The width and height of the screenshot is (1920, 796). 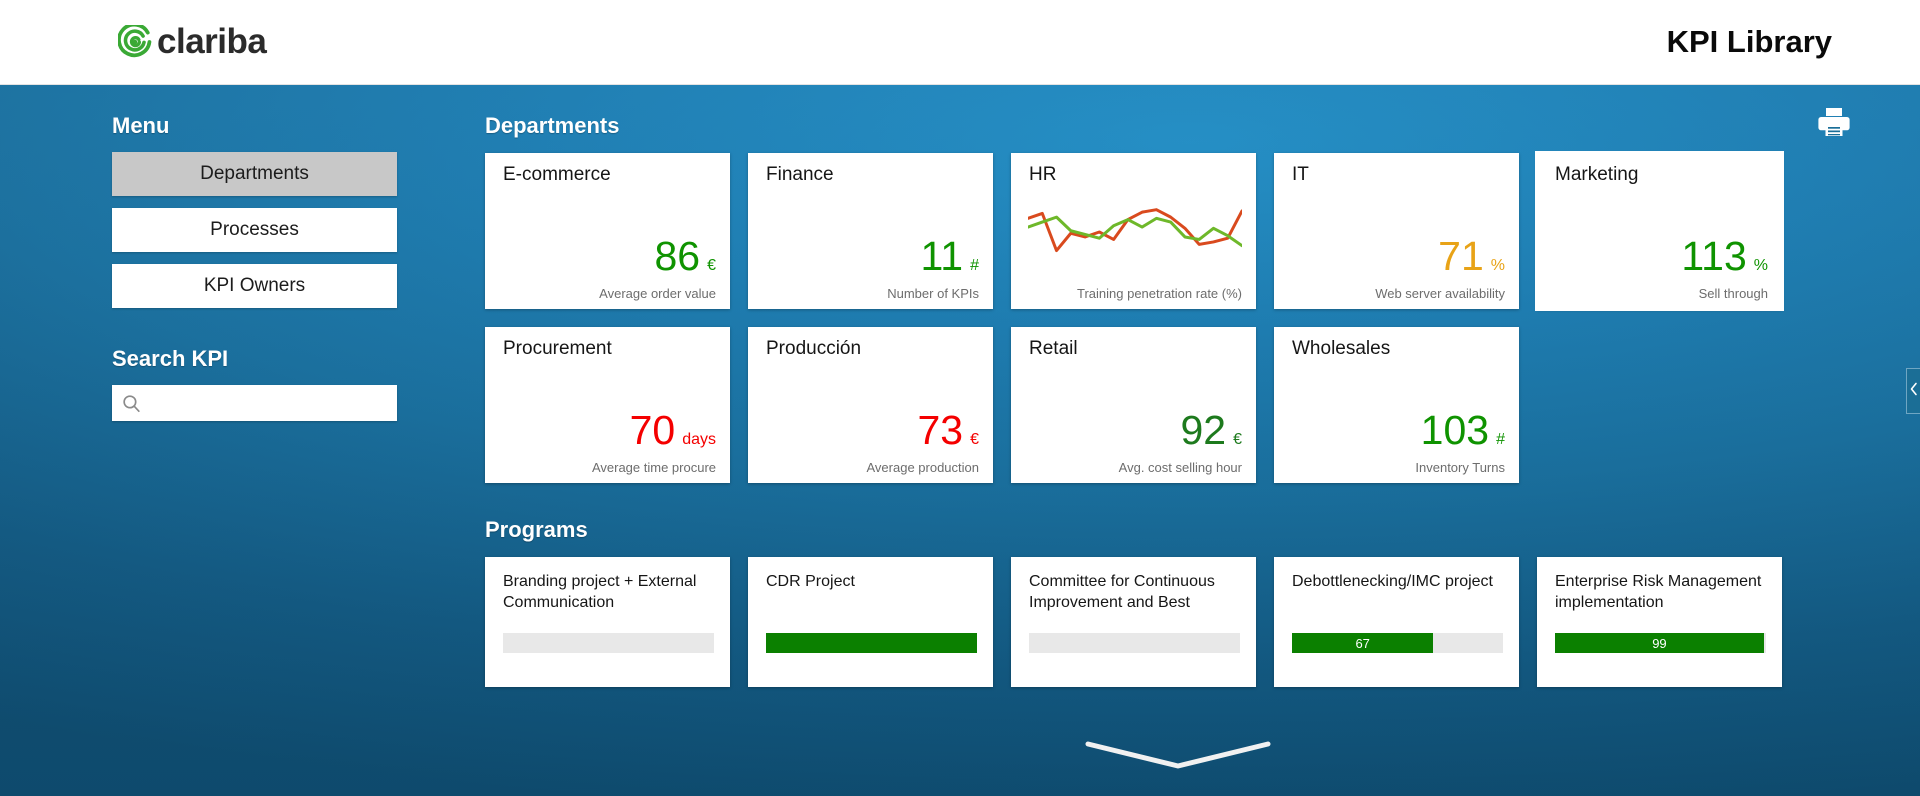 I want to click on kpi-description: Average time procure, so click(x=653, y=467).